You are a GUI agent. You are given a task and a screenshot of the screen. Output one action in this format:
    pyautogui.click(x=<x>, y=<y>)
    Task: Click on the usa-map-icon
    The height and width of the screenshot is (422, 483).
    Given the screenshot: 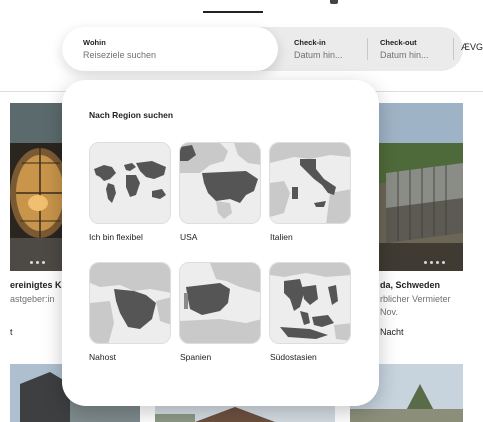 What is the action you would take?
    pyautogui.click(x=220, y=183)
    